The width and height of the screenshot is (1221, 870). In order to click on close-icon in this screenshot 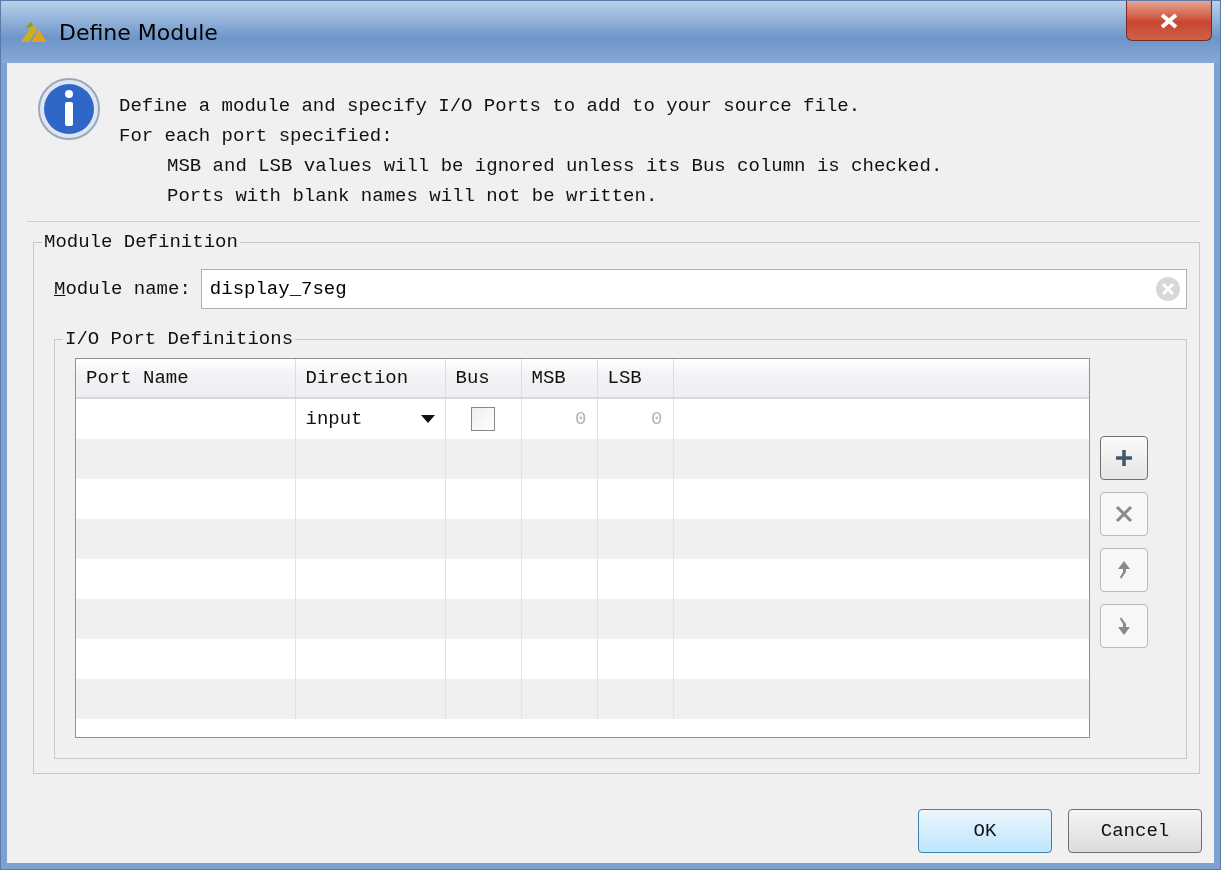, I will do `click(1169, 20)`.